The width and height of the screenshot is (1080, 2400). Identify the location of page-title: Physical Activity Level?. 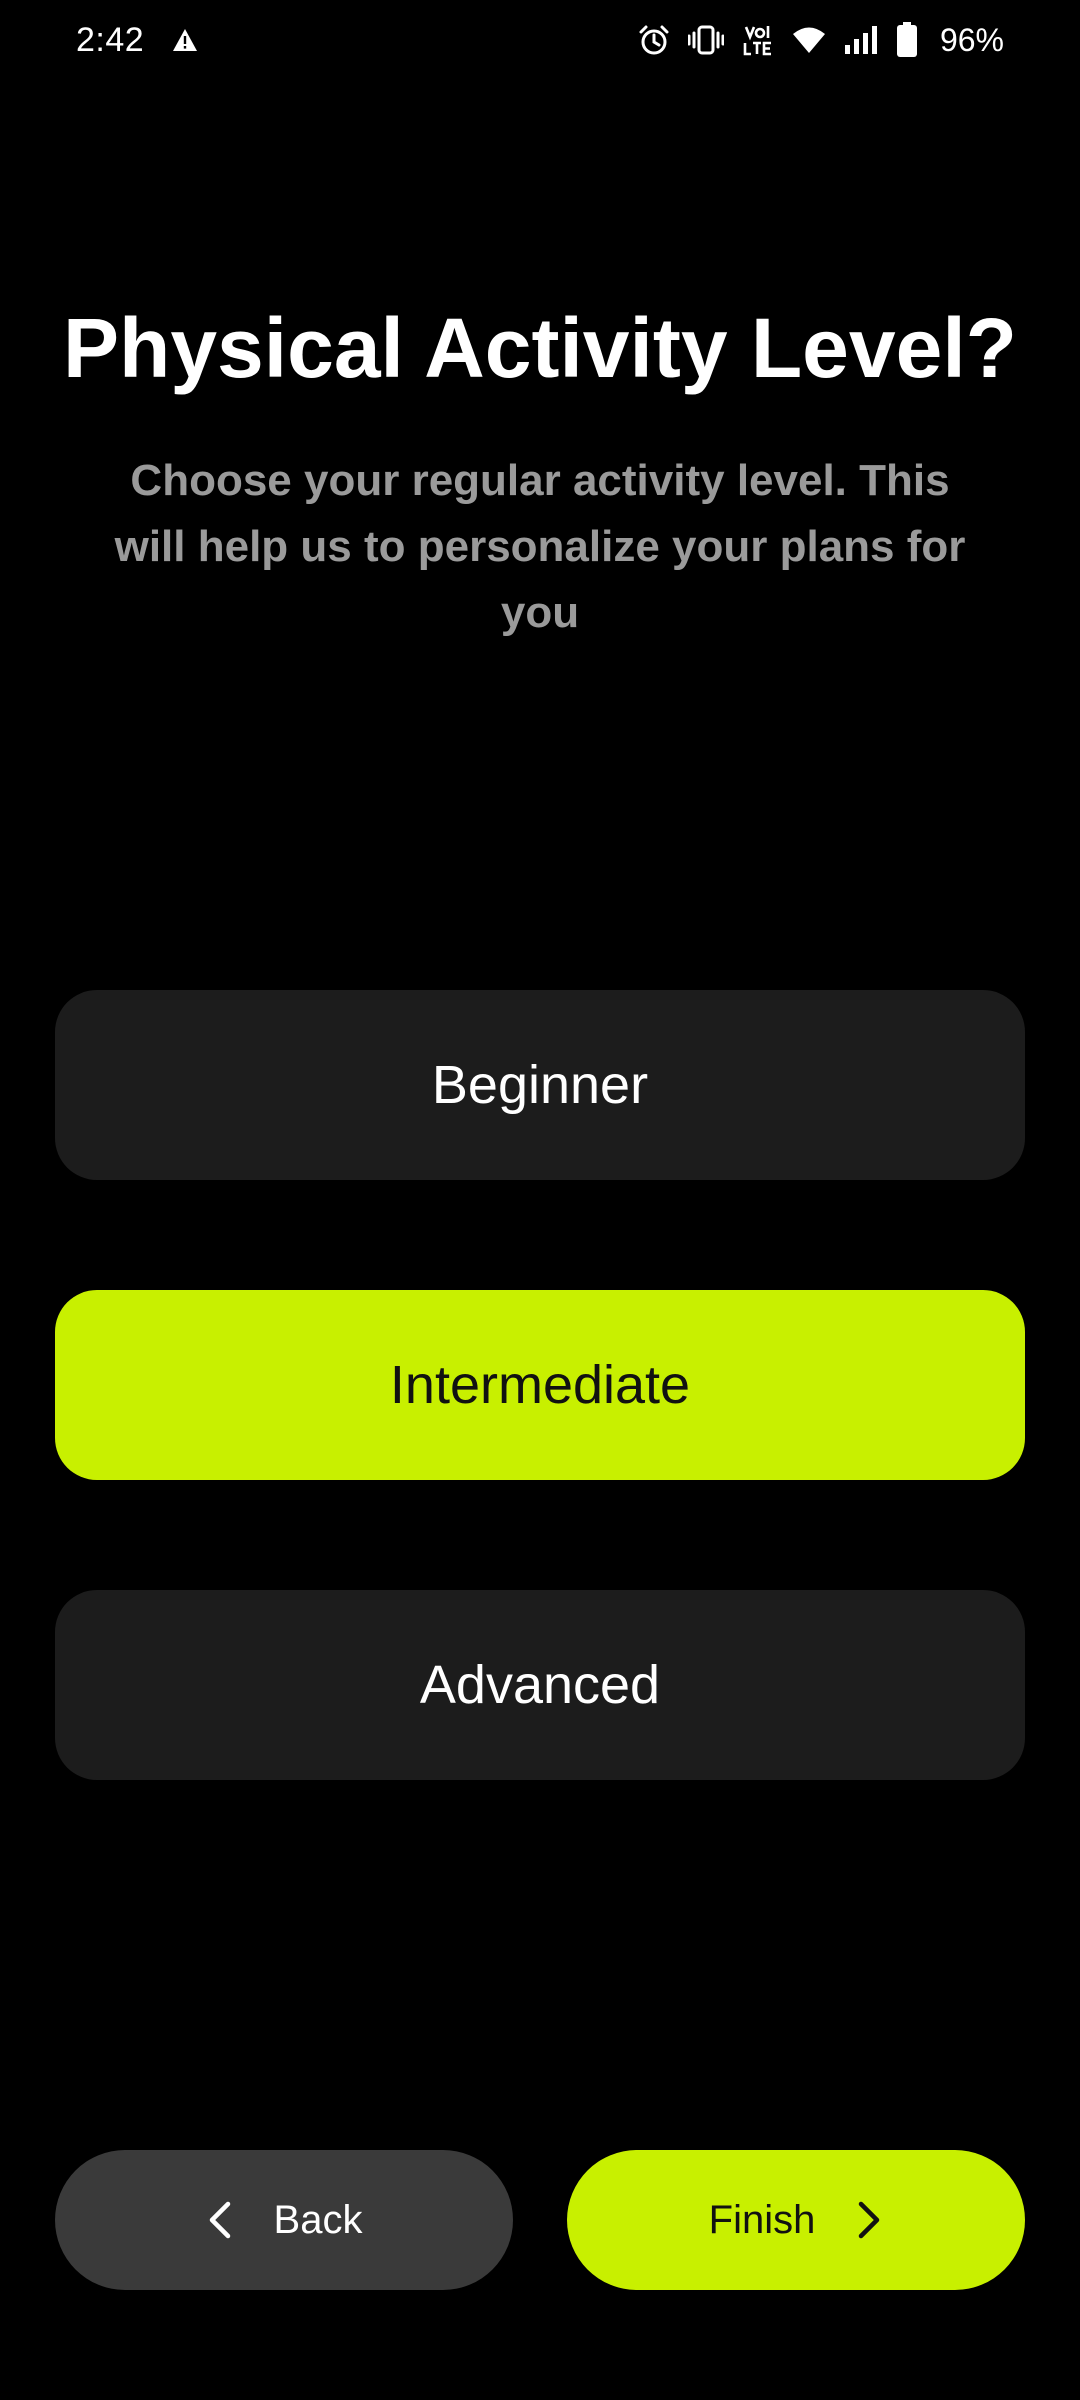
(540, 348).